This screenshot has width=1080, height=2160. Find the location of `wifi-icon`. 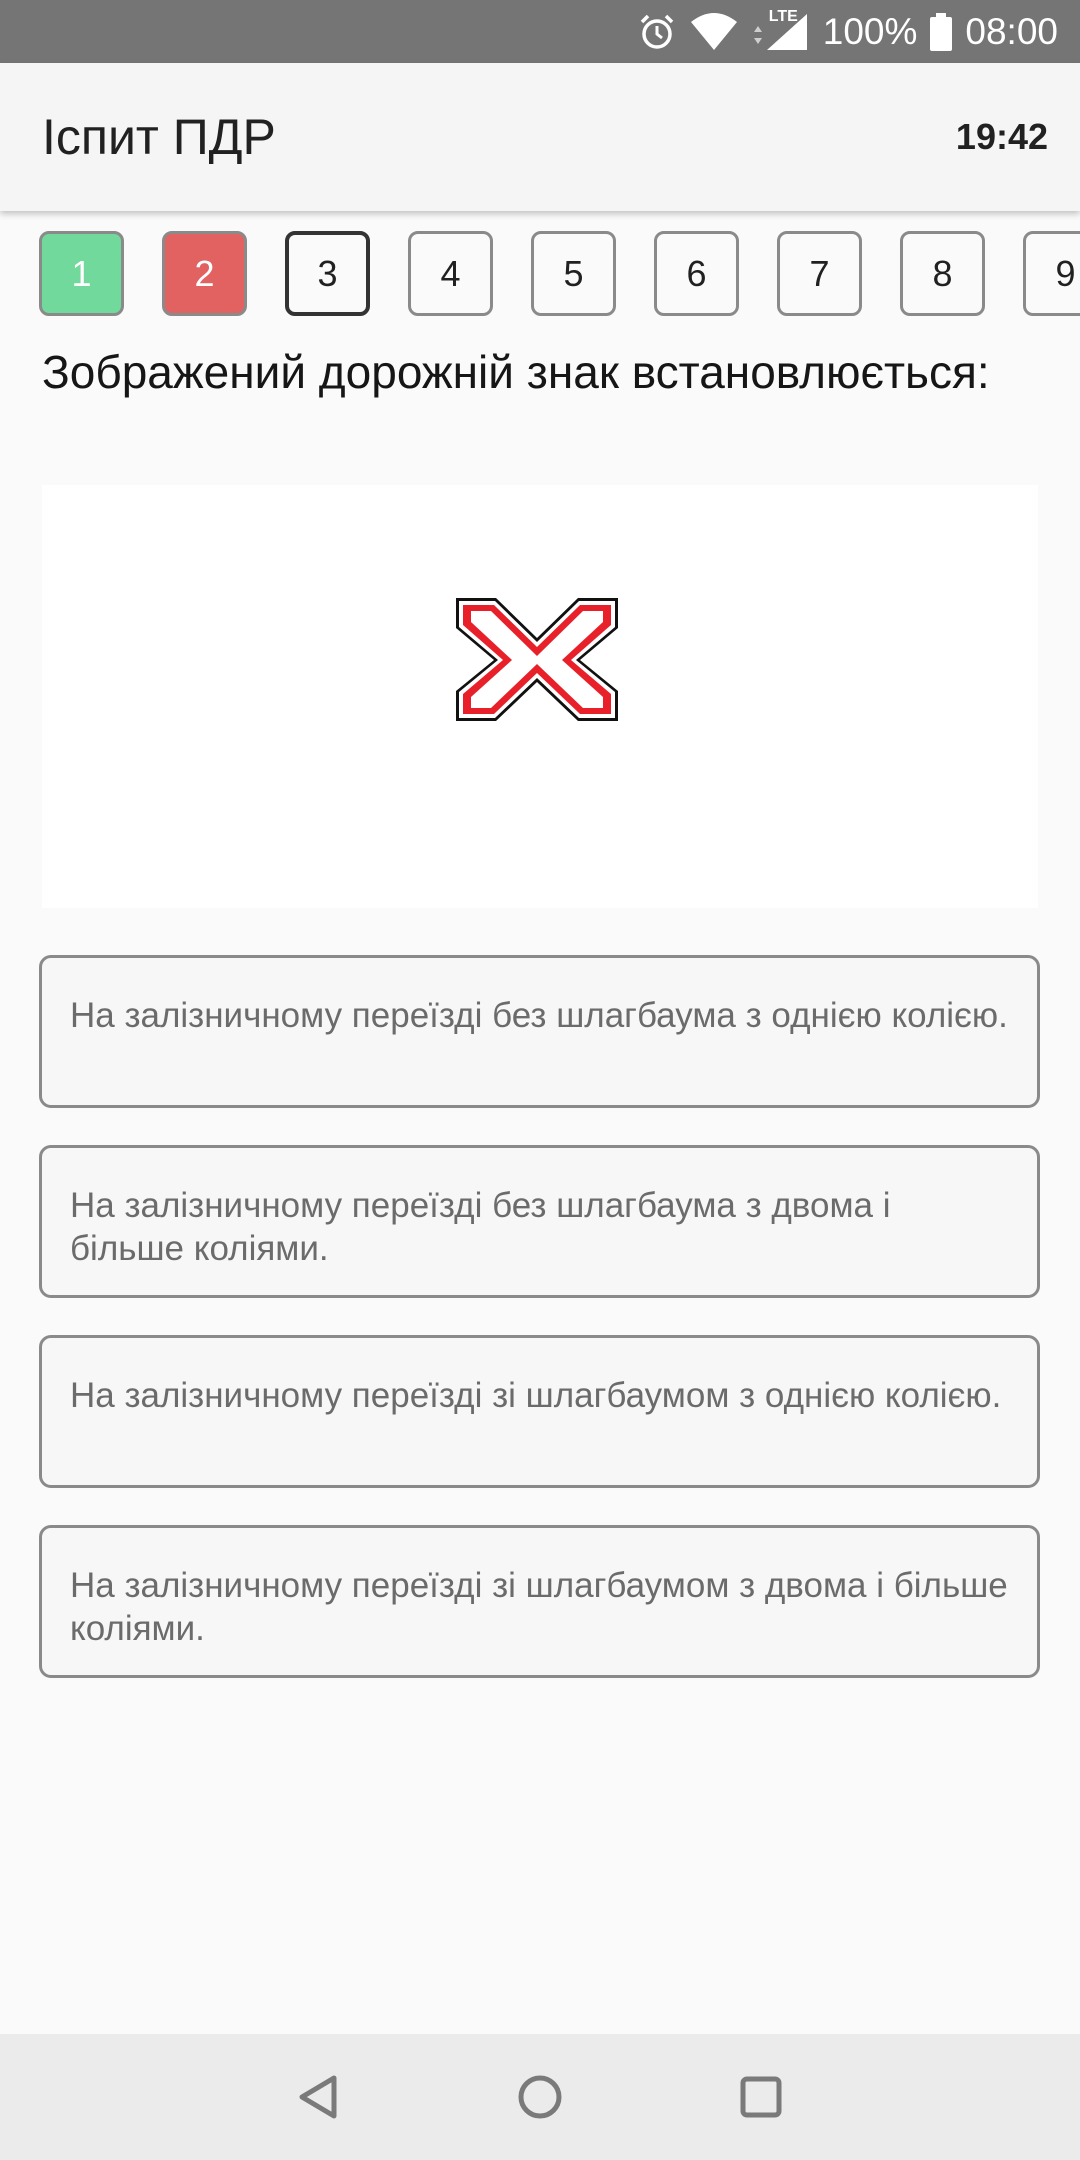

wifi-icon is located at coordinates (714, 32).